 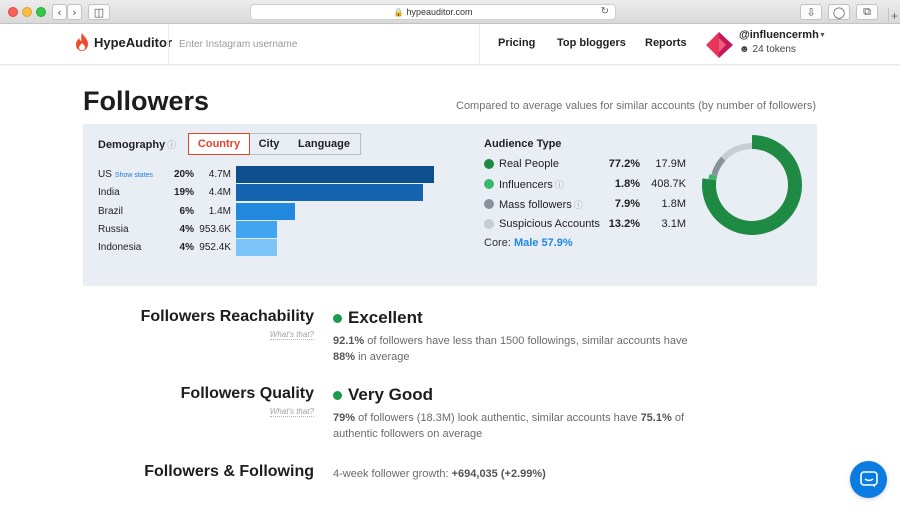 I want to click on logo-text: HypeAuditor, so click(x=133, y=42).